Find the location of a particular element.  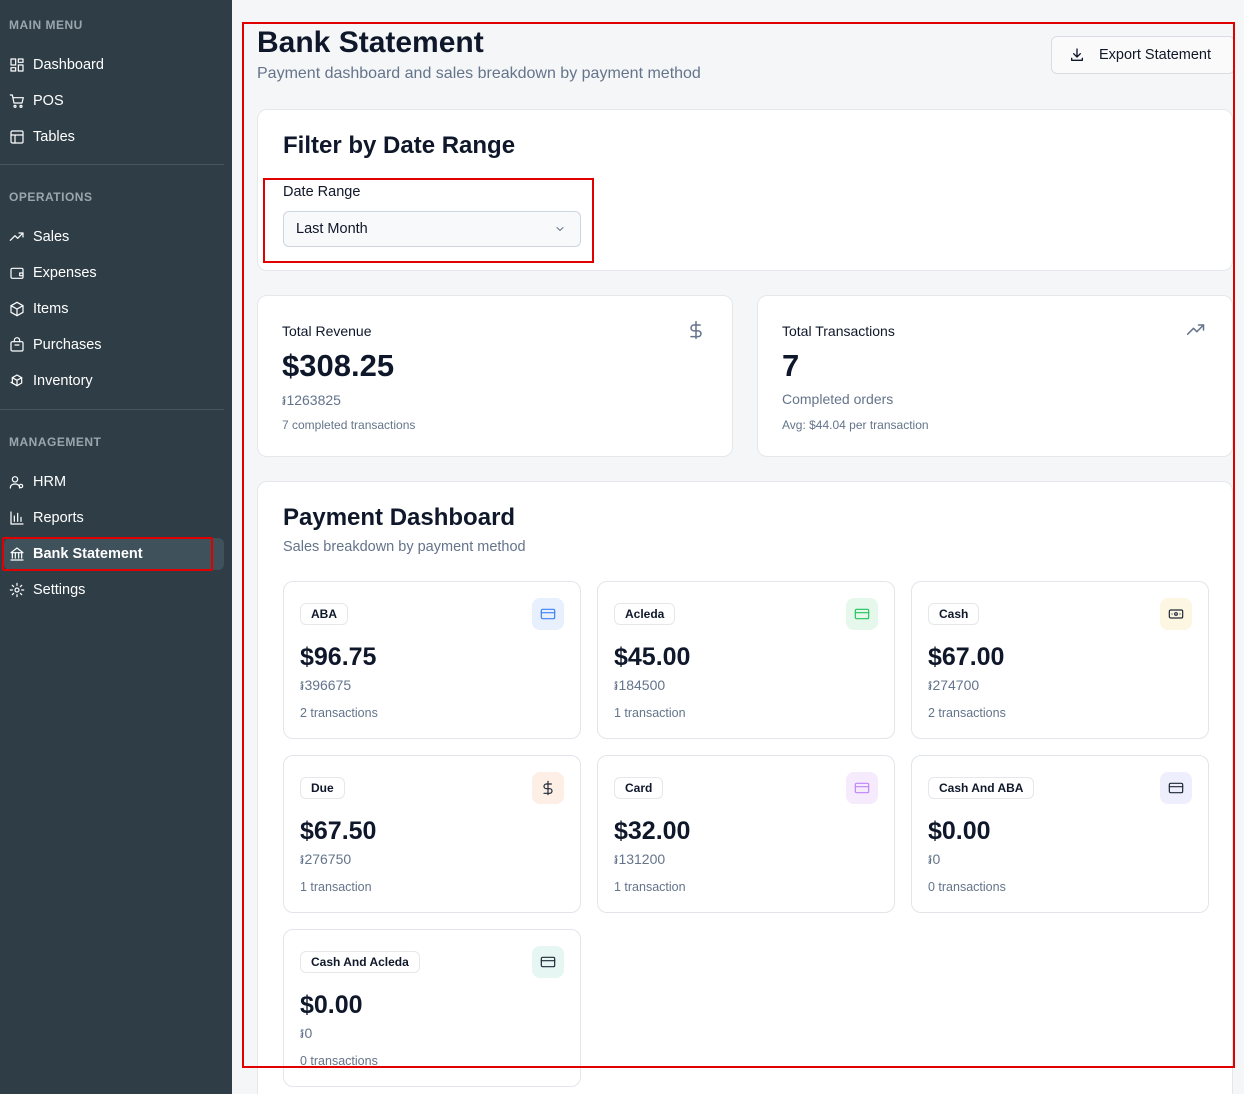

payment-method-riel: ៛274700 is located at coordinates (954, 685).